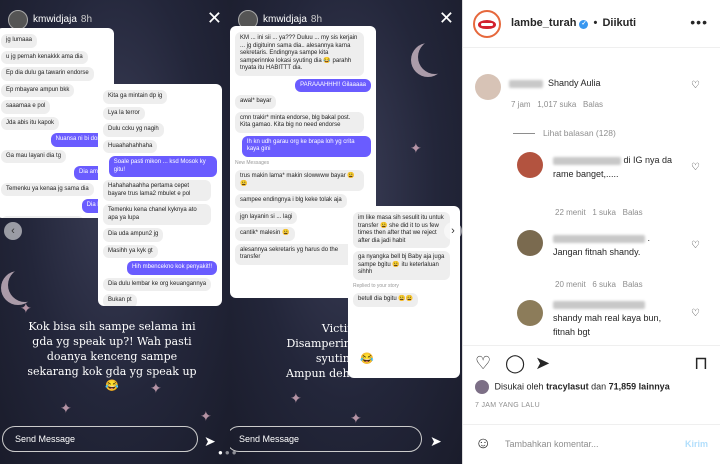 This screenshot has width=720, height=464. What do you see at coordinates (515, 363) in the screenshot?
I see `comment-icon: ◯` at bounding box center [515, 363].